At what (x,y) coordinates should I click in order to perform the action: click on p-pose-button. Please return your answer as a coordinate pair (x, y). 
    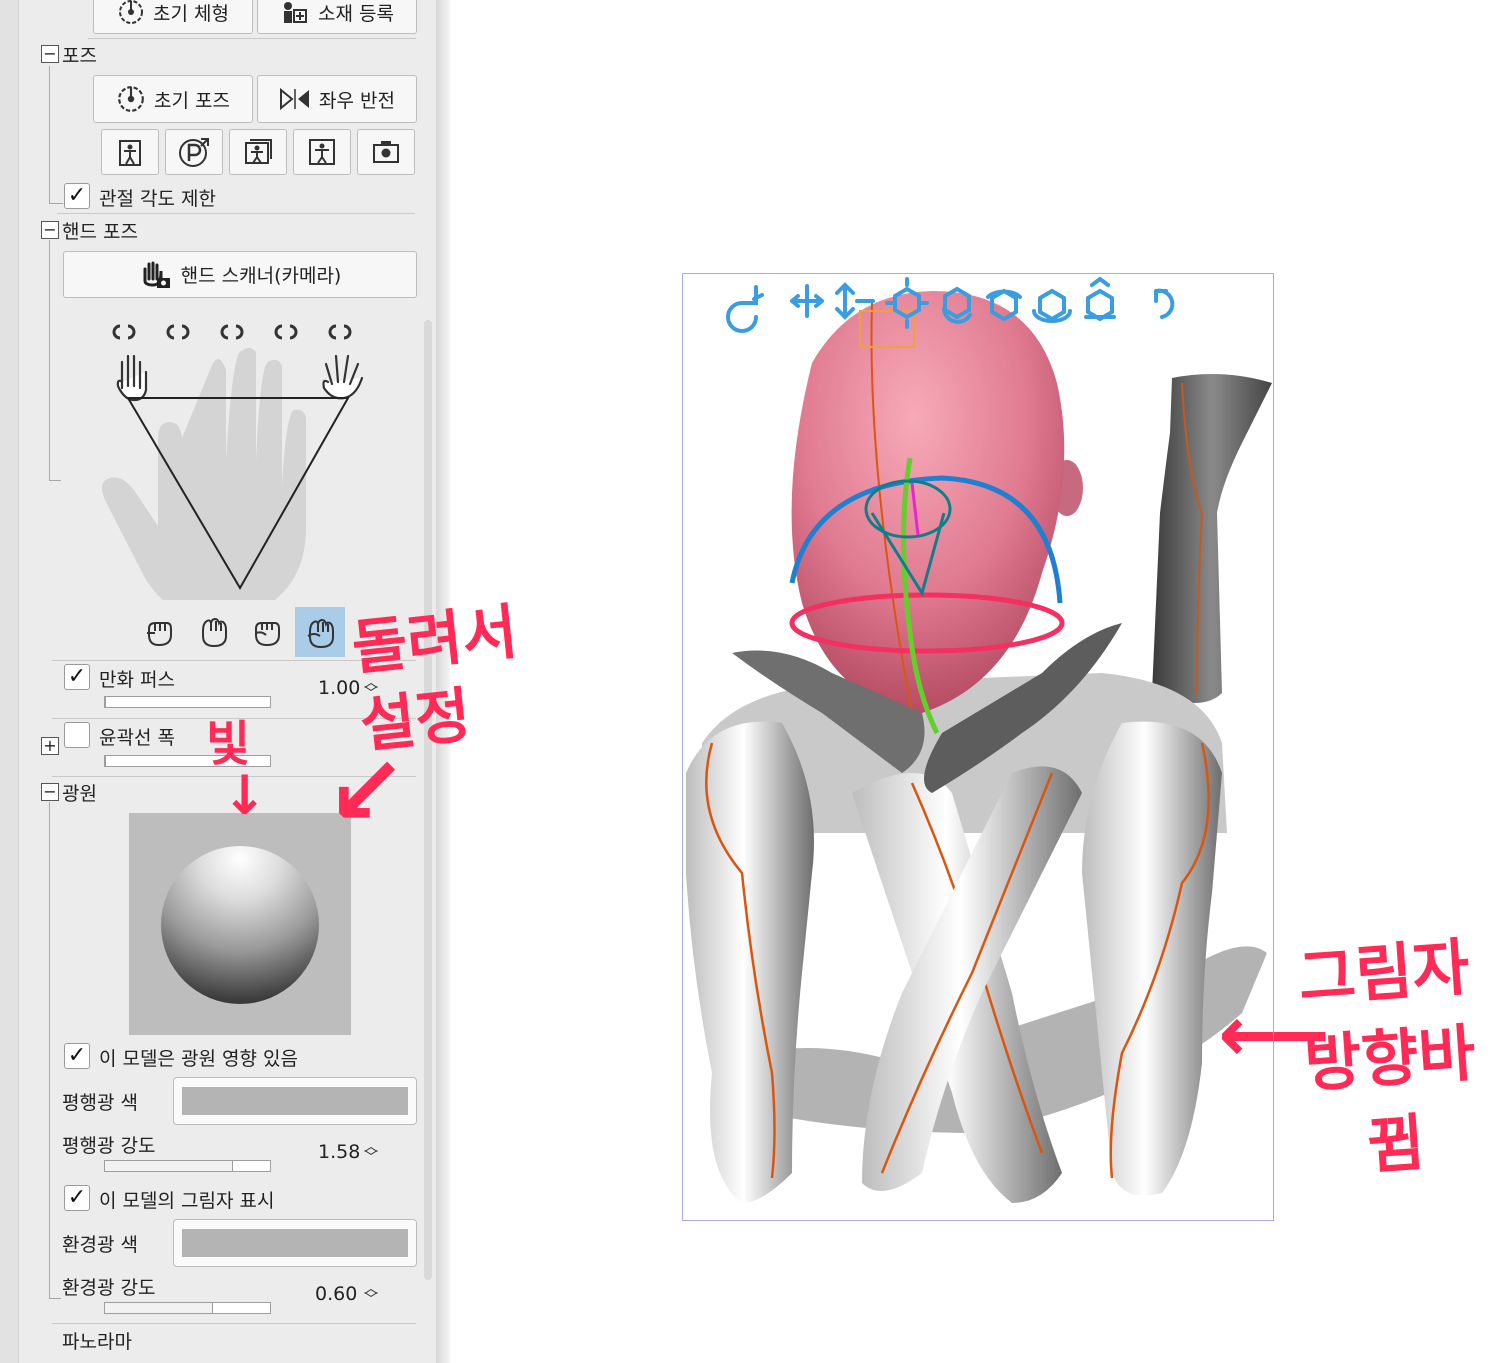
    Looking at the image, I should click on (194, 152).